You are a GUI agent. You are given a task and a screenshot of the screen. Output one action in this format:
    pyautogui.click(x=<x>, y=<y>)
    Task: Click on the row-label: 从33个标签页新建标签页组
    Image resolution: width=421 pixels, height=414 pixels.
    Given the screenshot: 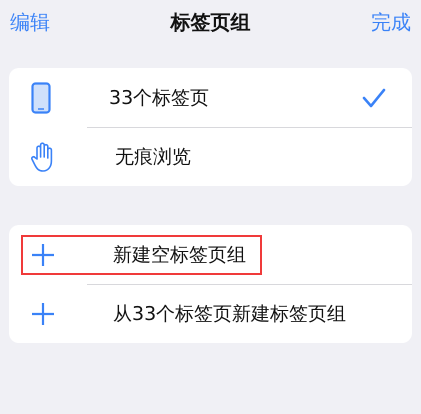 What is the action you would take?
    pyautogui.click(x=229, y=314)
    